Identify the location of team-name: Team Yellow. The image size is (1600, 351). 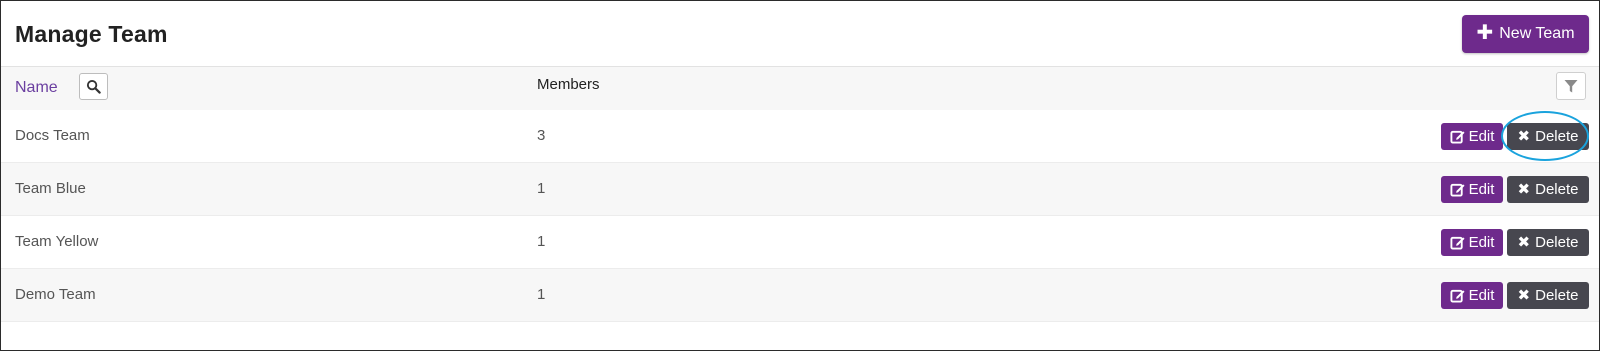
(57, 241).